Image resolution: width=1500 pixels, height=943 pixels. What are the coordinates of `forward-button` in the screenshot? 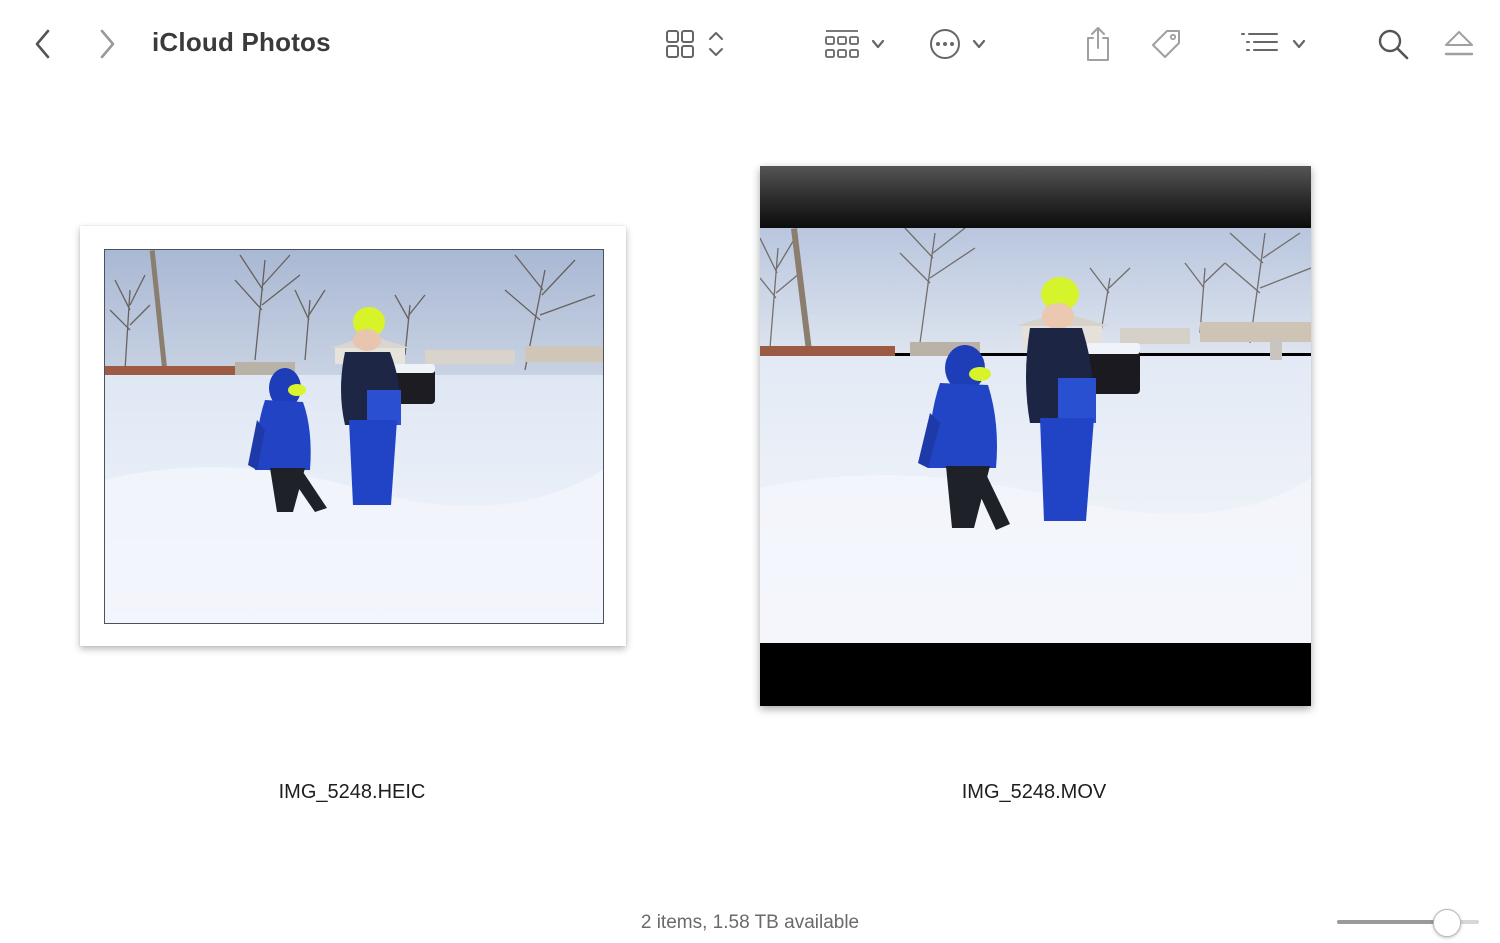 It's located at (107, 44).